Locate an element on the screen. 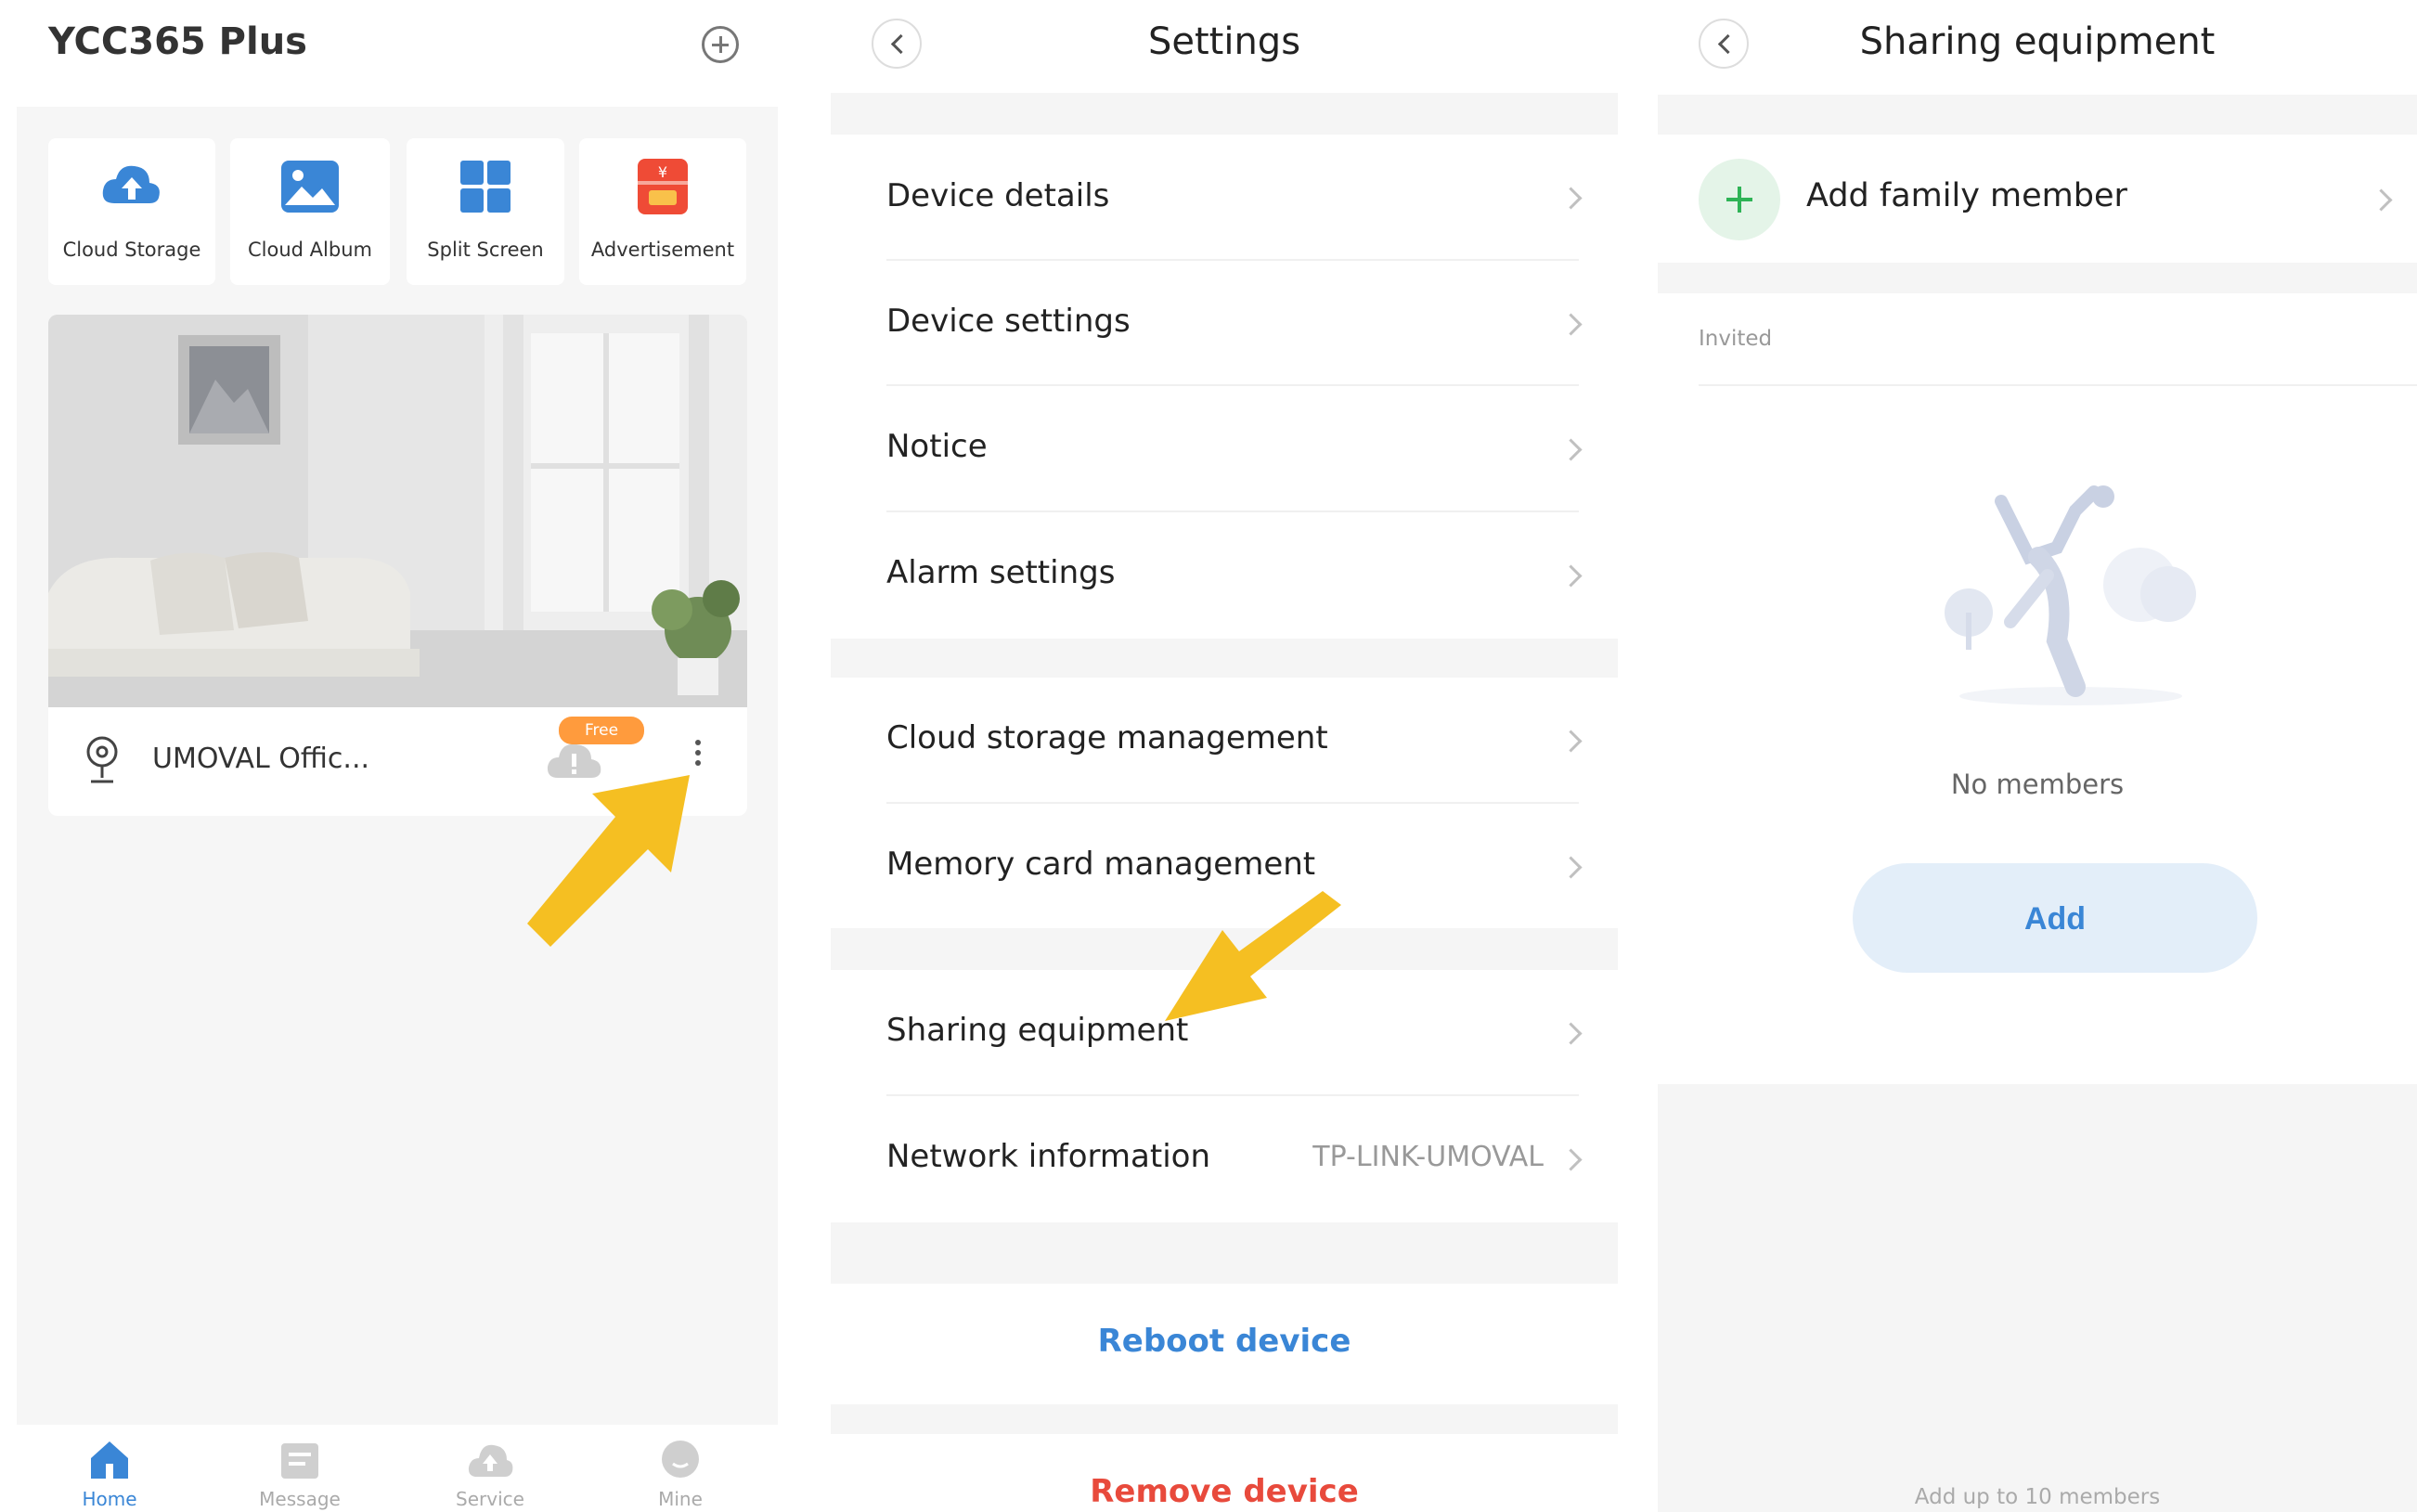 The height and width of the screenshot is (1512, 2417). divider is located at coordinates (2058, 385).